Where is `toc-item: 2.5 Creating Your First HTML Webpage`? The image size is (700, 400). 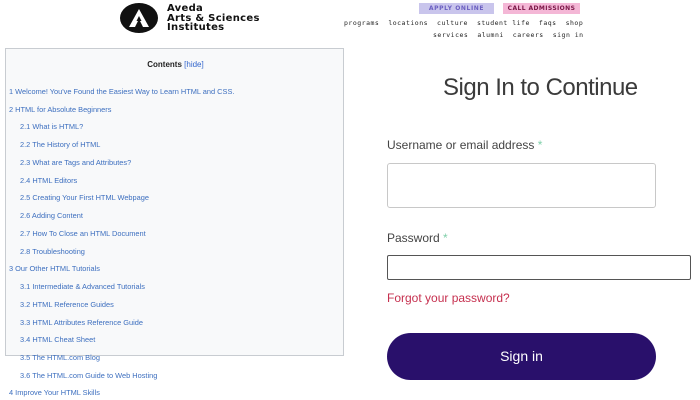
toc-item: 2.5 Creating Your First HTML Webpage is located at coordinates (84, 197).